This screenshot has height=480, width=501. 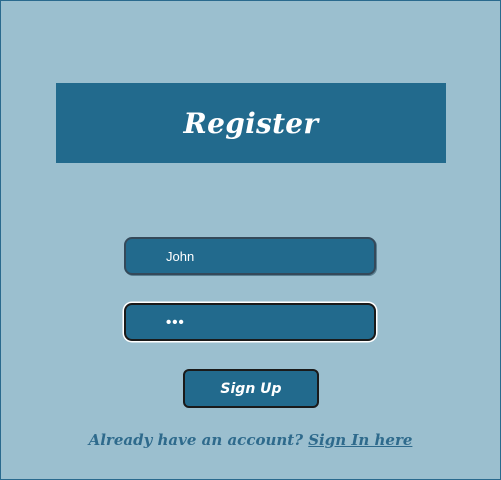 What do you see at coordinates (250, 256) in the screenshot?
I see `username-input` at bounding box center [250, 256].